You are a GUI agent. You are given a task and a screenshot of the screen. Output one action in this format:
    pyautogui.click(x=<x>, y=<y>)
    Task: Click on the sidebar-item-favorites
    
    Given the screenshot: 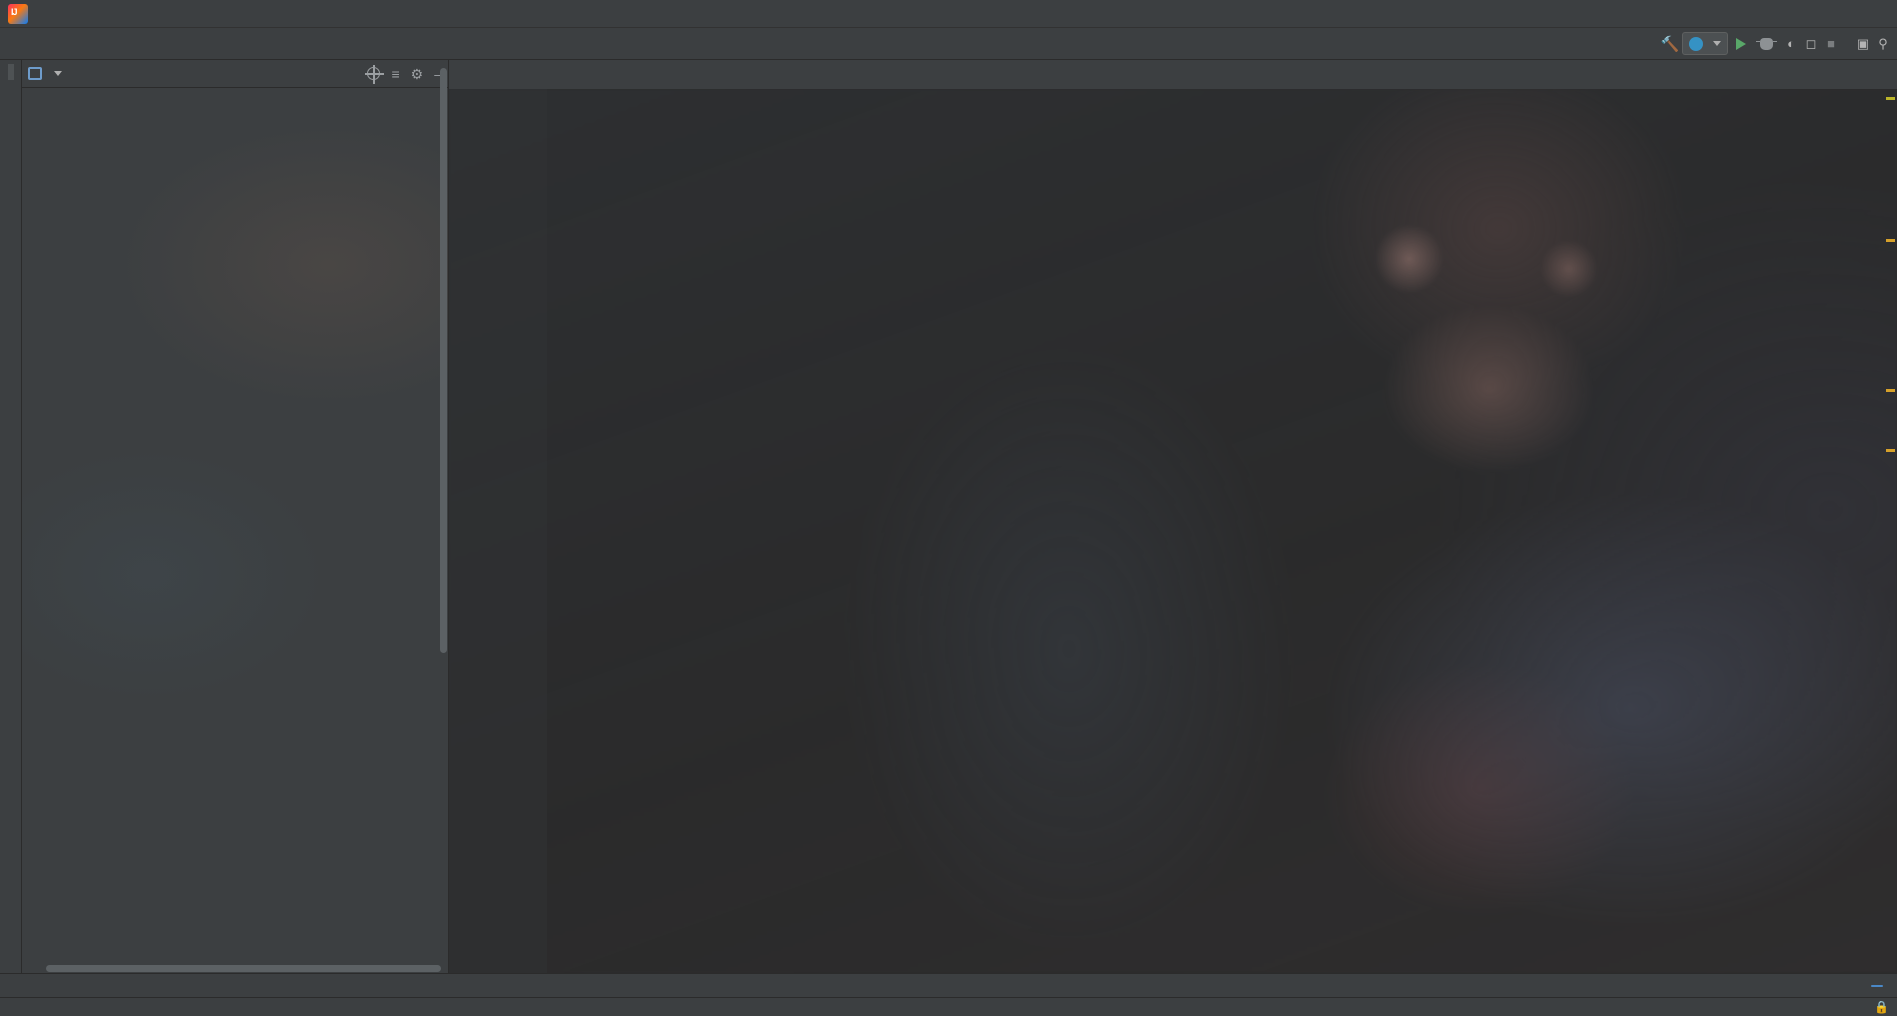 What is the action you would take?
    pyautogui.click(x=11, y=943)
    